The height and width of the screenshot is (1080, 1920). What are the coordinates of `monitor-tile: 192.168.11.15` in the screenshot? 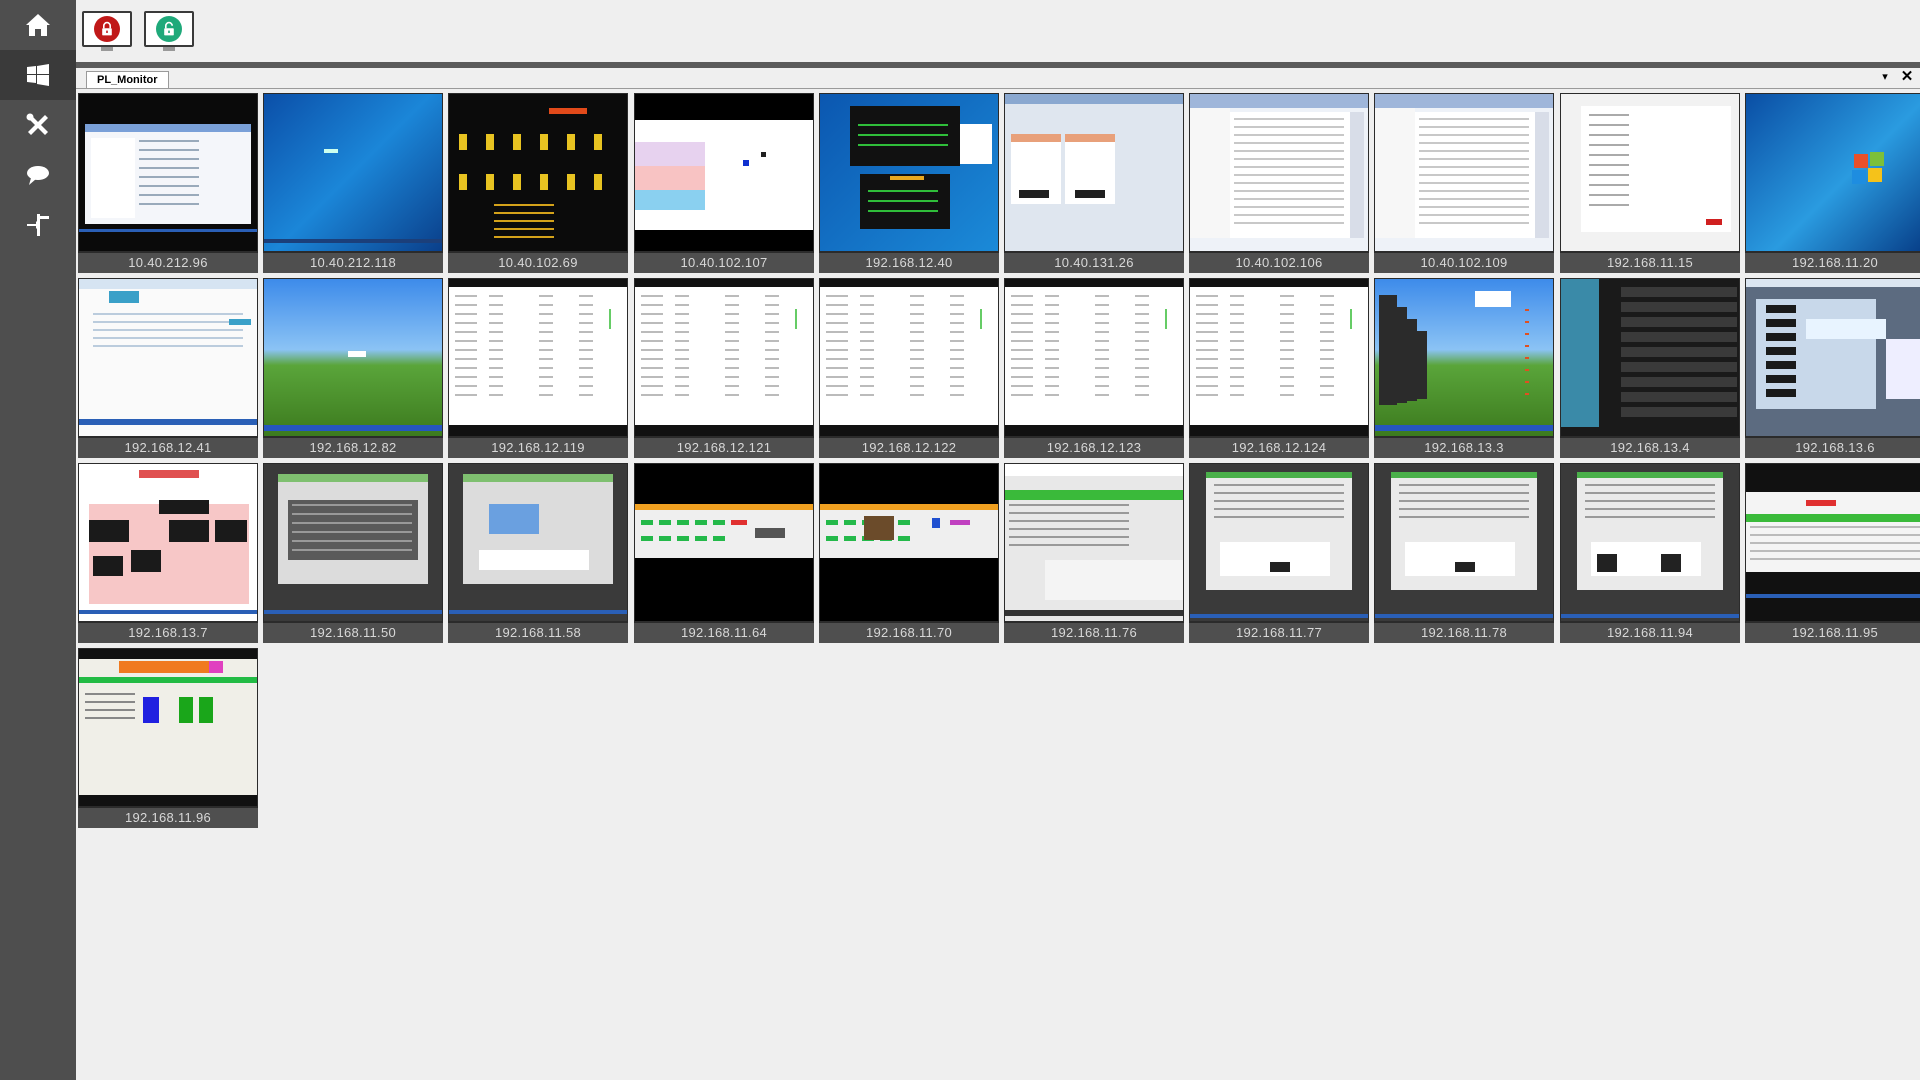 It's located at (1650, 183).